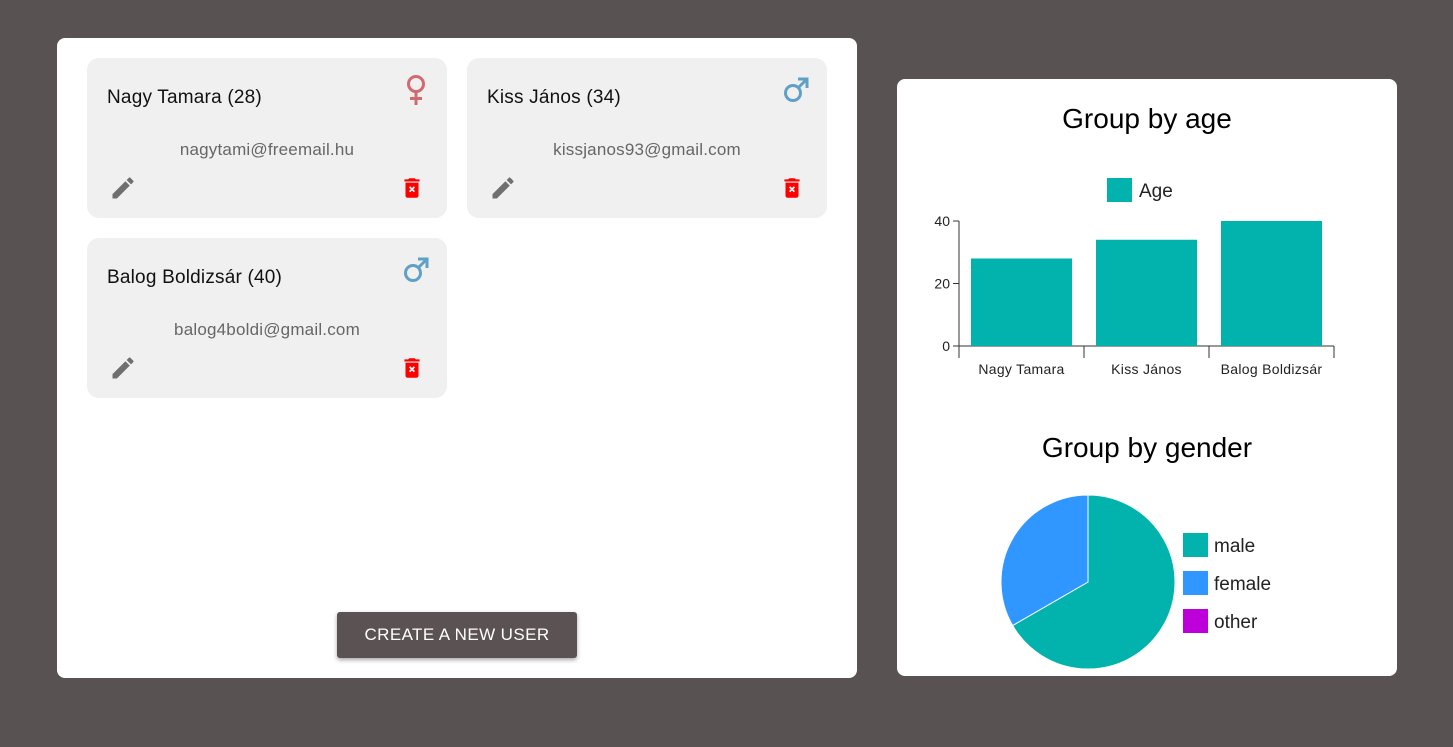 This screenshot has width=1453, height=747. I want to click on user-email: nagytami@freemail.hu, so click(267, 149).